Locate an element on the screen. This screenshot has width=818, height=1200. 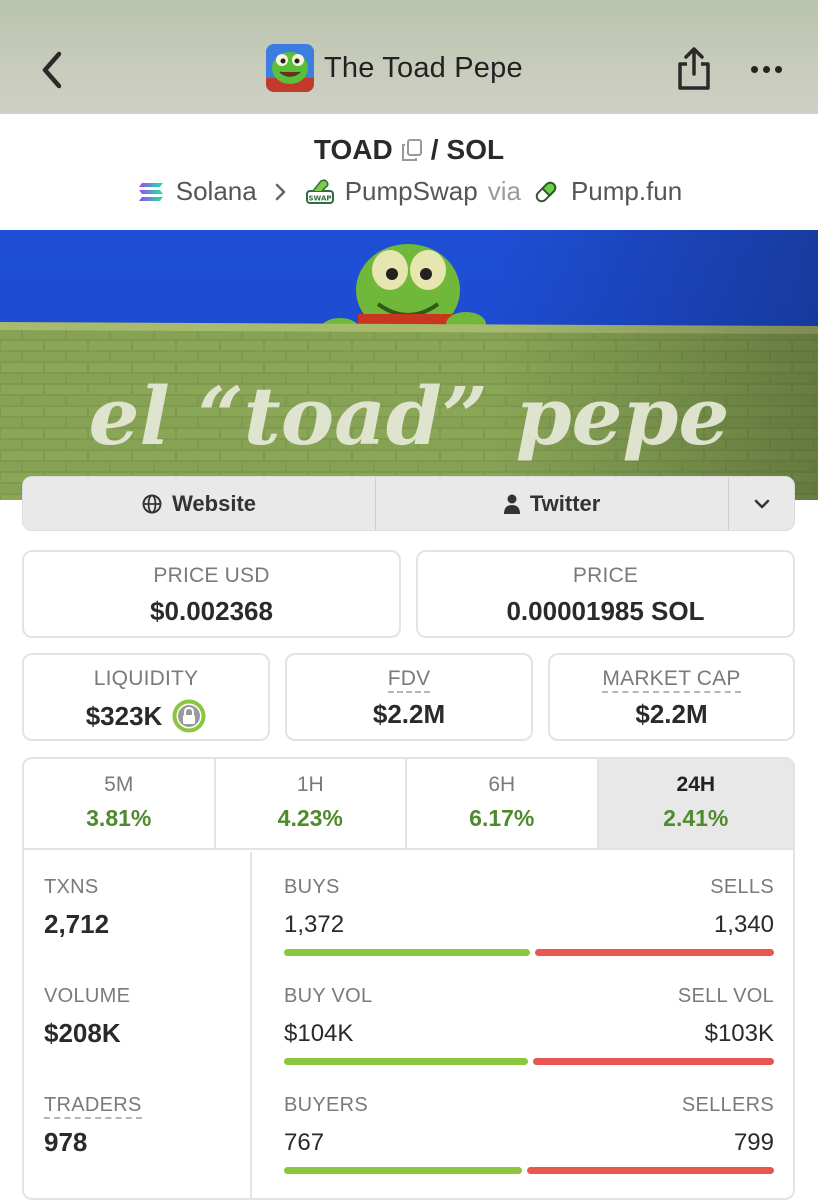
fdv-card: FDV $2.2M is located at coordinates (409, 697).